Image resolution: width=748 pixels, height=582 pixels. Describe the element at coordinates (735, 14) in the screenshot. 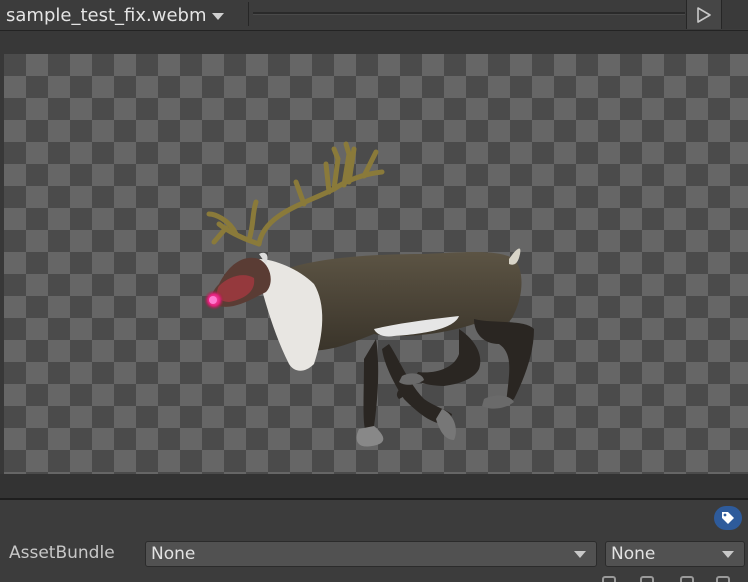

I see `header-spacer` at that location.